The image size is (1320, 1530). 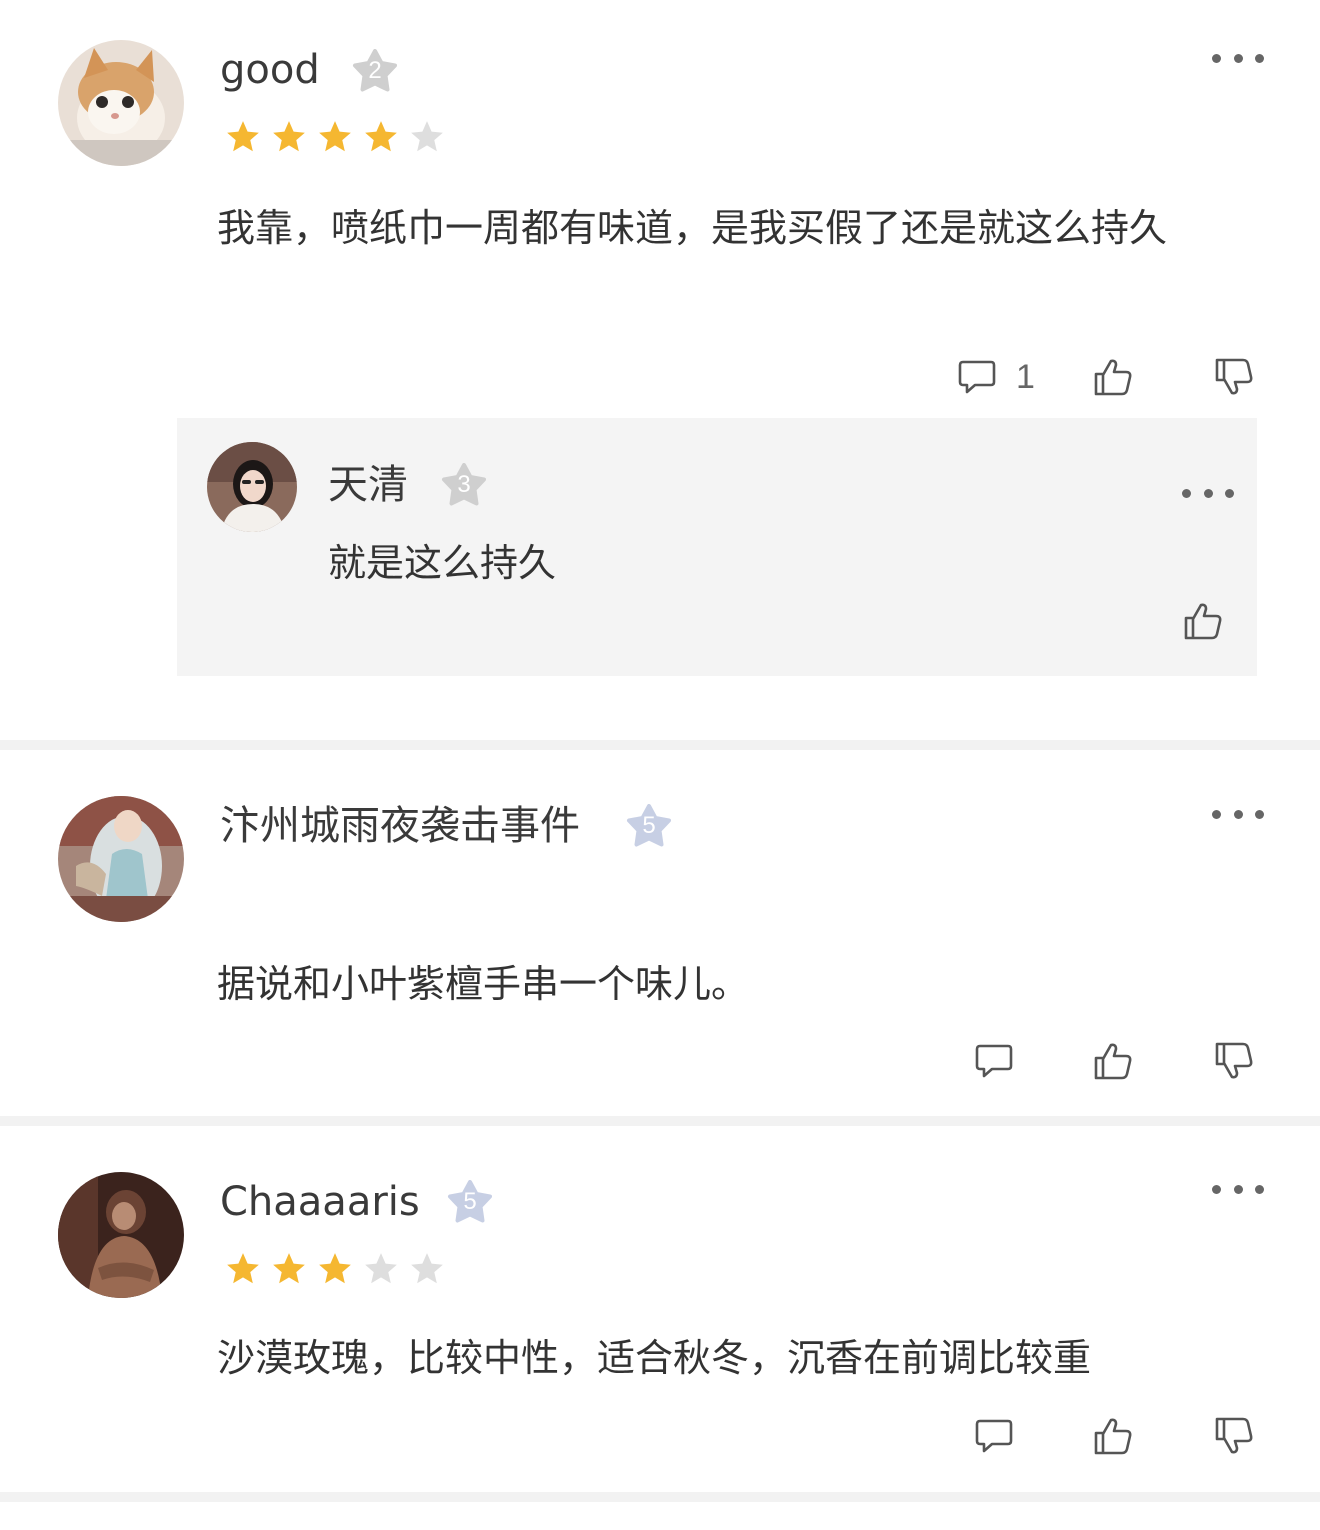 What do you see at coordinates (400, 826) in the screenshot?
I see `username: 汴州城雨夜袭击事件` at bounding box center [400, 826].